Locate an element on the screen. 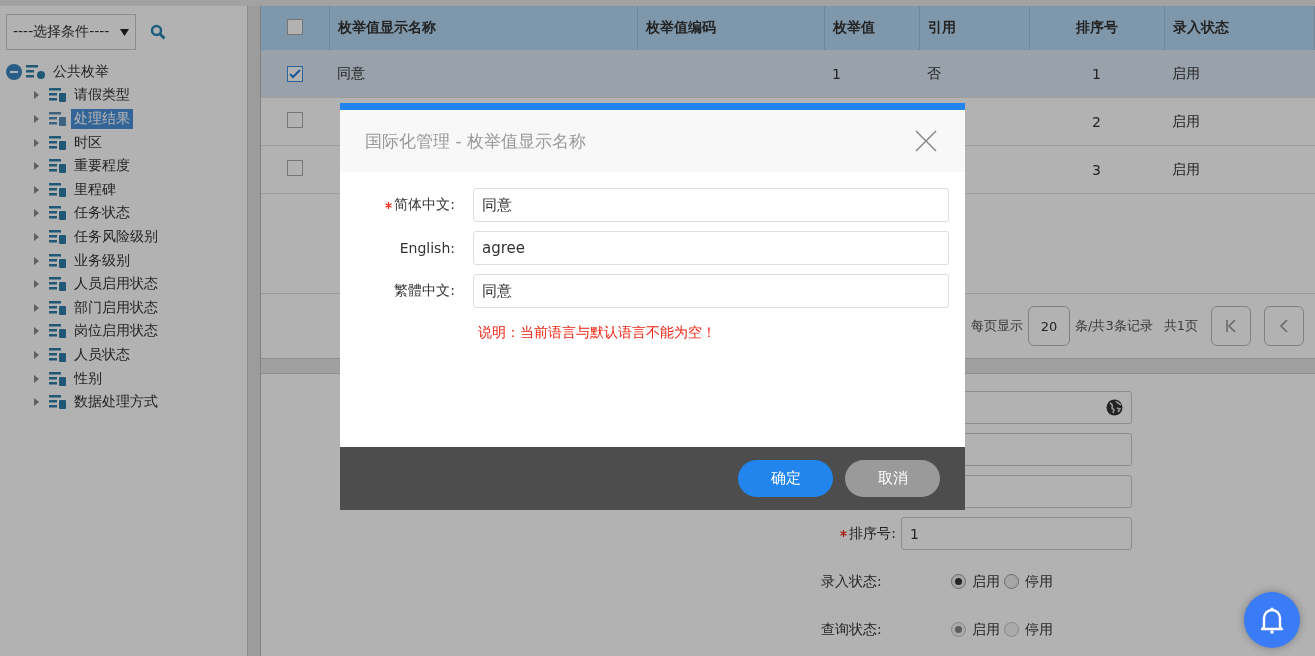 This screenshot has width=1315, height=656. radio-label: 启用 is located at coordinates (986, 581).